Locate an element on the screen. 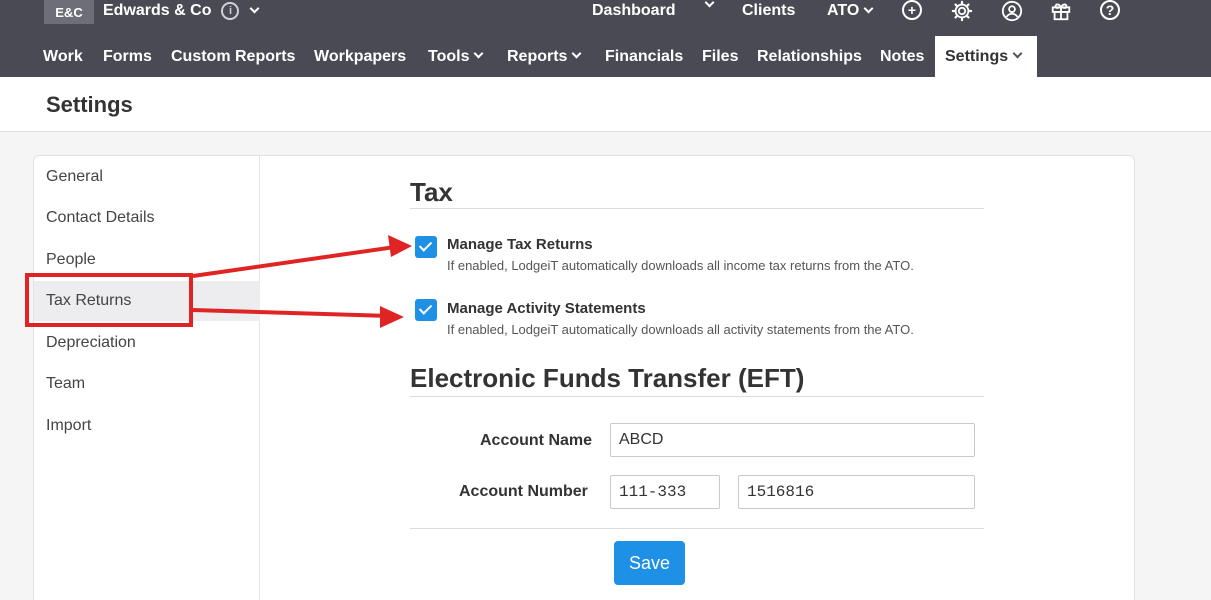  account-number-label: Account Number is located at coordinates (523, 491).